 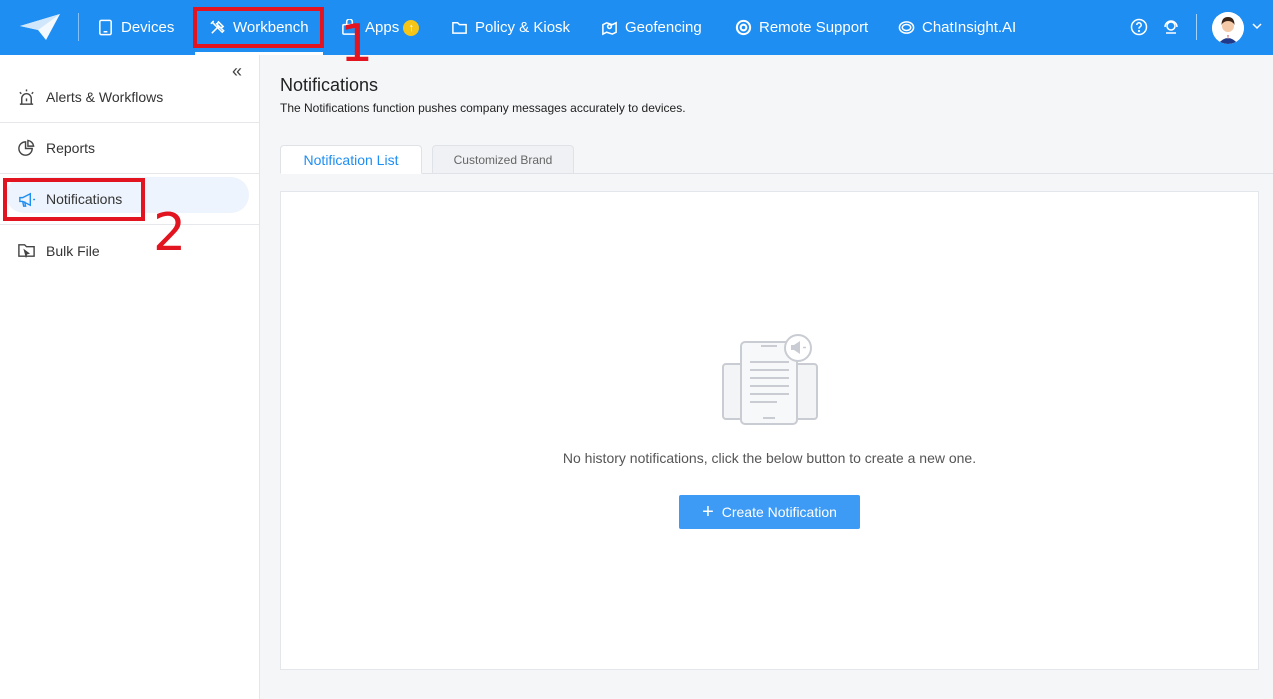 I want to click on support-agent-button, so click(x=1171, y=27).